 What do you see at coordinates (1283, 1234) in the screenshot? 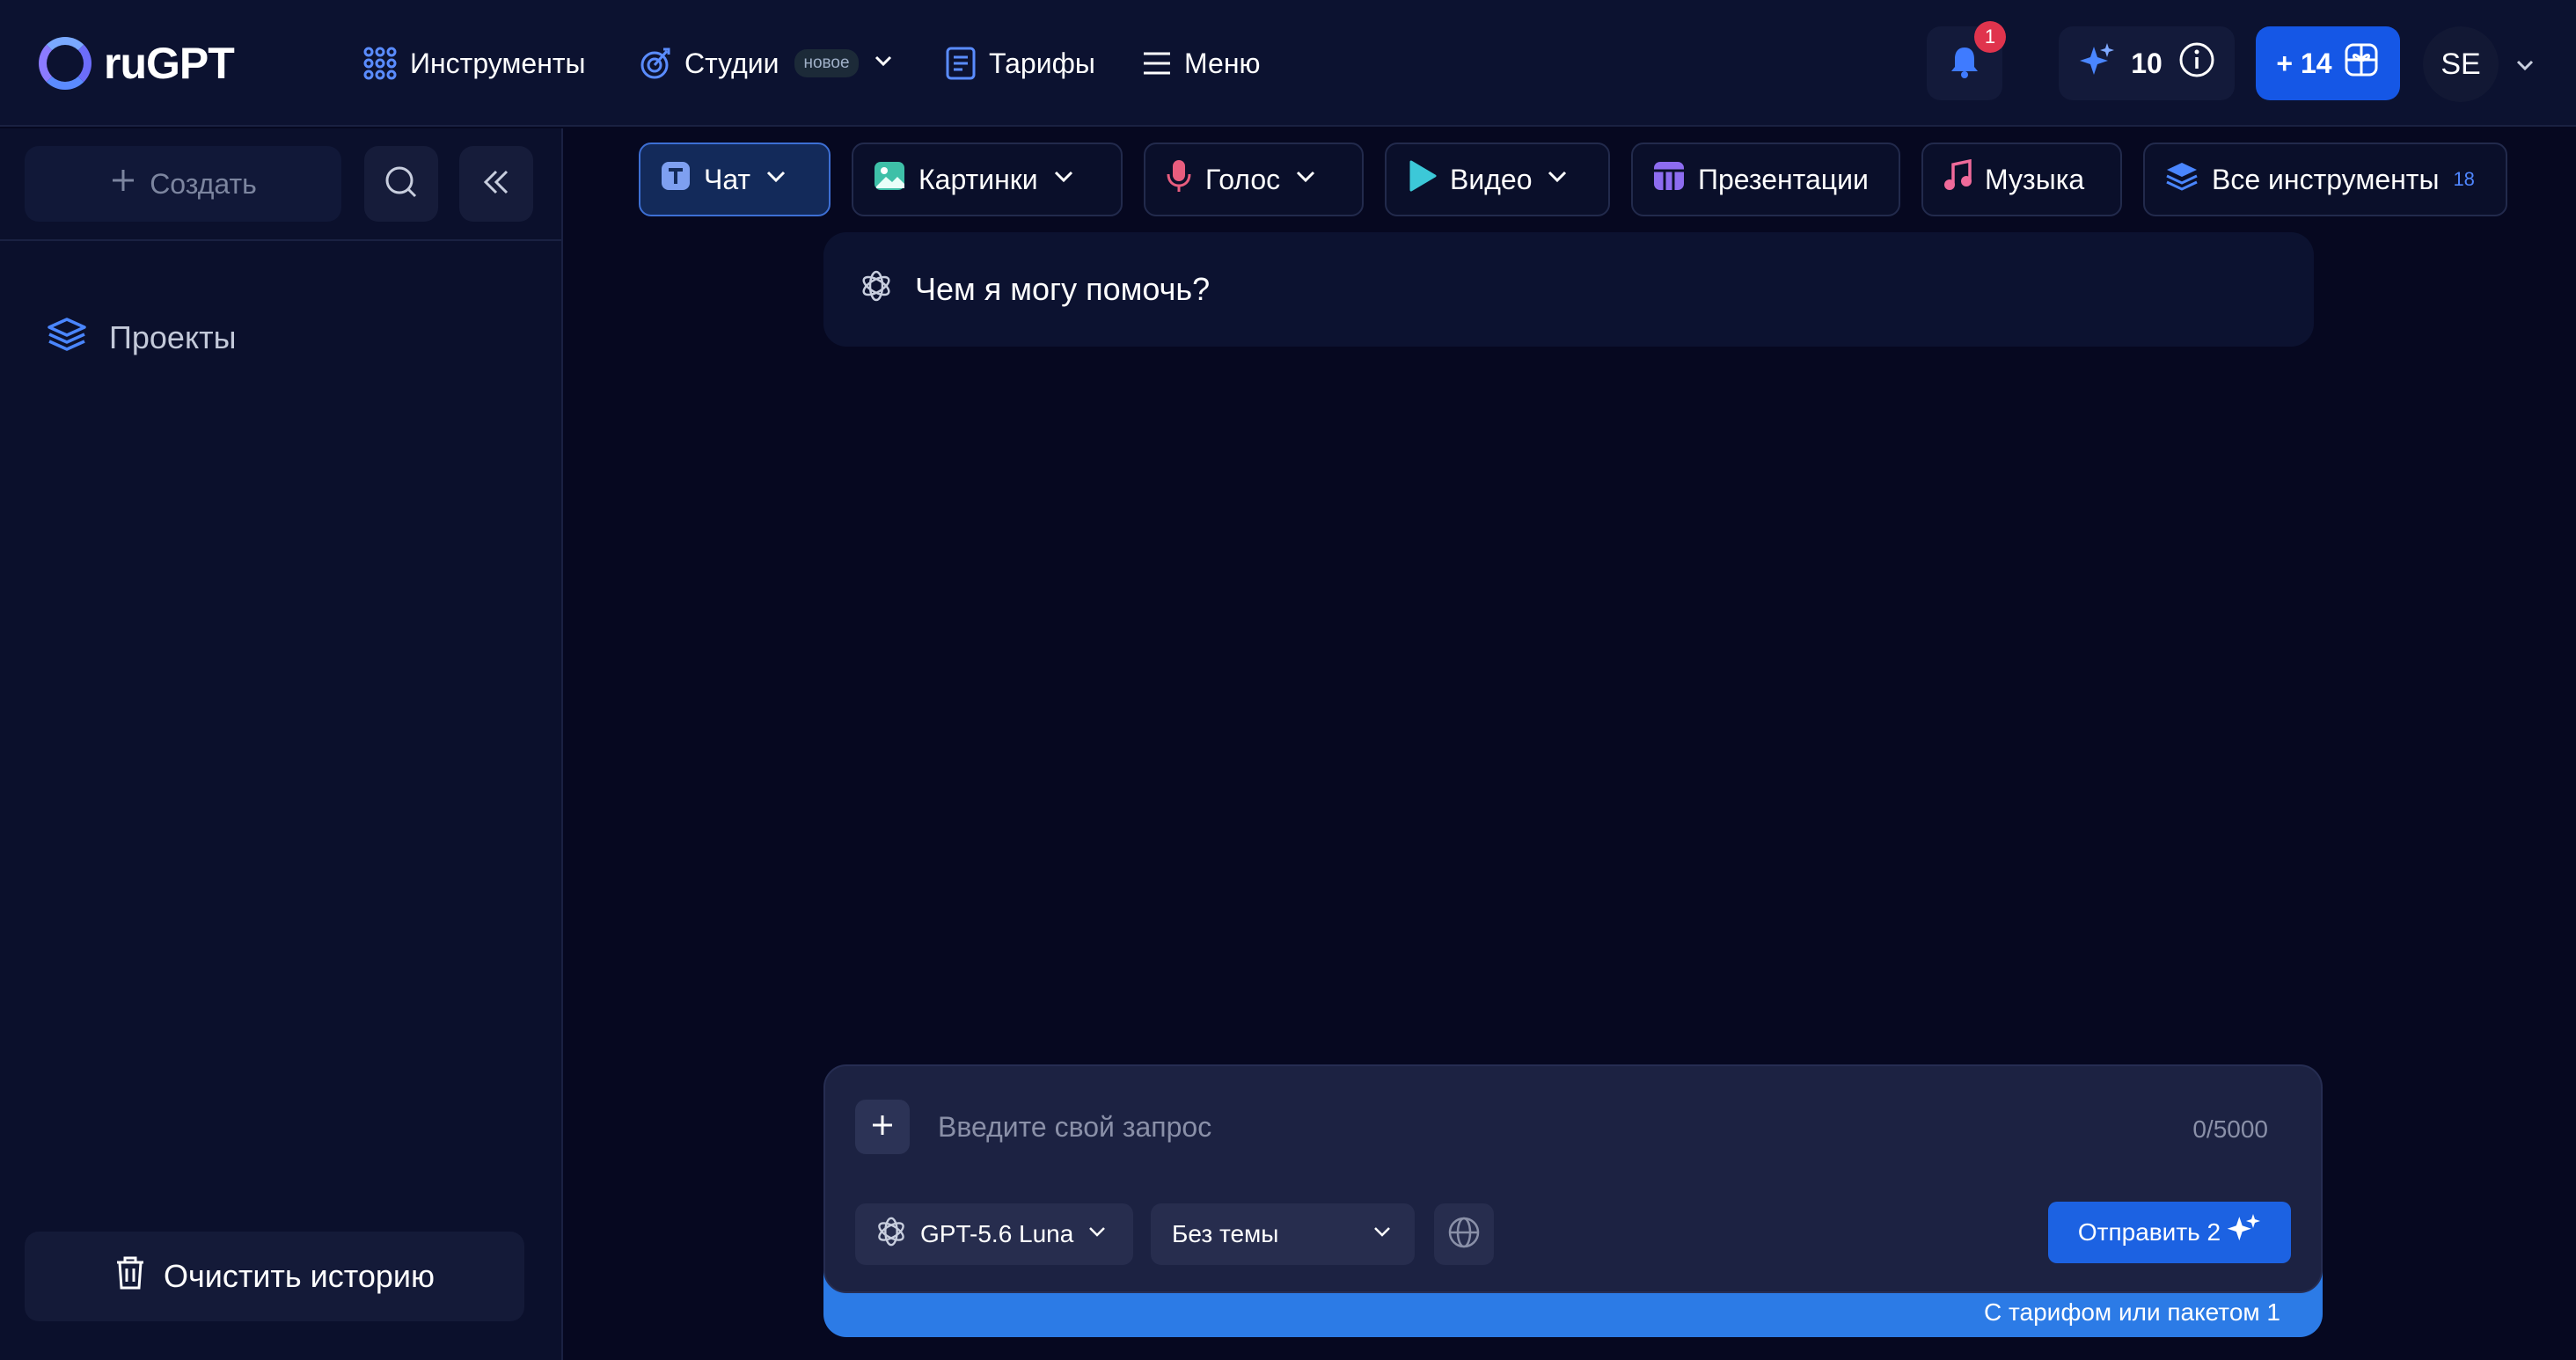
I see `theme-select: Без темы` at bounding box center [1283, 1234].